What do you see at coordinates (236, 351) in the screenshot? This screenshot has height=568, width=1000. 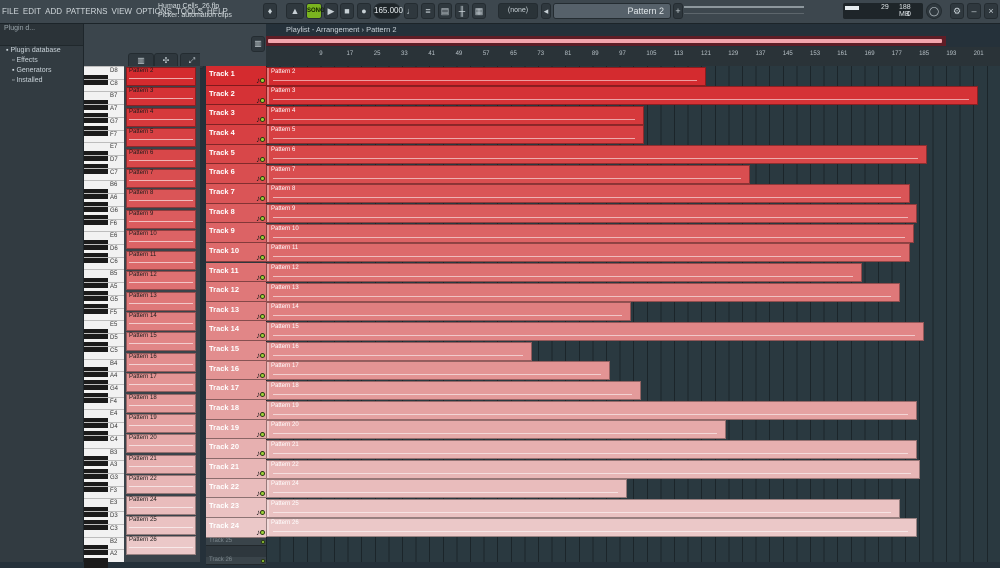 I see `track-header-item: Track 15 ♪` at bounding box center [236, 351].